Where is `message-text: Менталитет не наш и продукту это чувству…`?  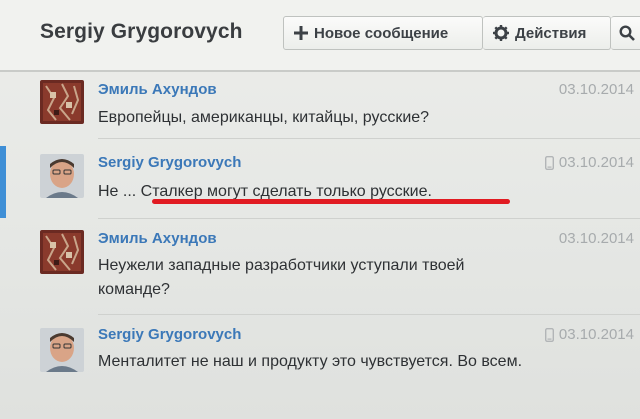
message-text: Менталитет не наш и продукту это чувству… is located at coordinates (310, 361).